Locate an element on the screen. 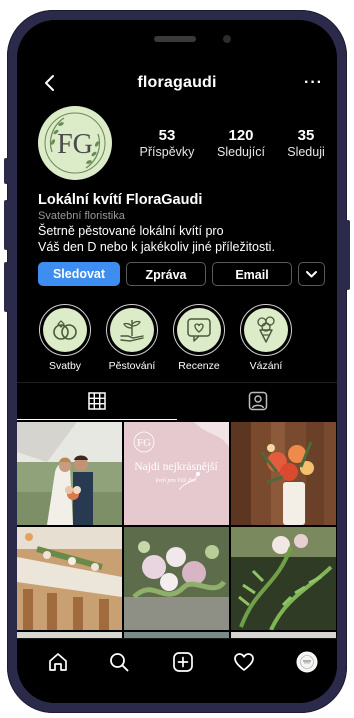 This screenshot has width=354, height=718. svg-text: kvítí pro Váš den is located at coordinates (176, 481).